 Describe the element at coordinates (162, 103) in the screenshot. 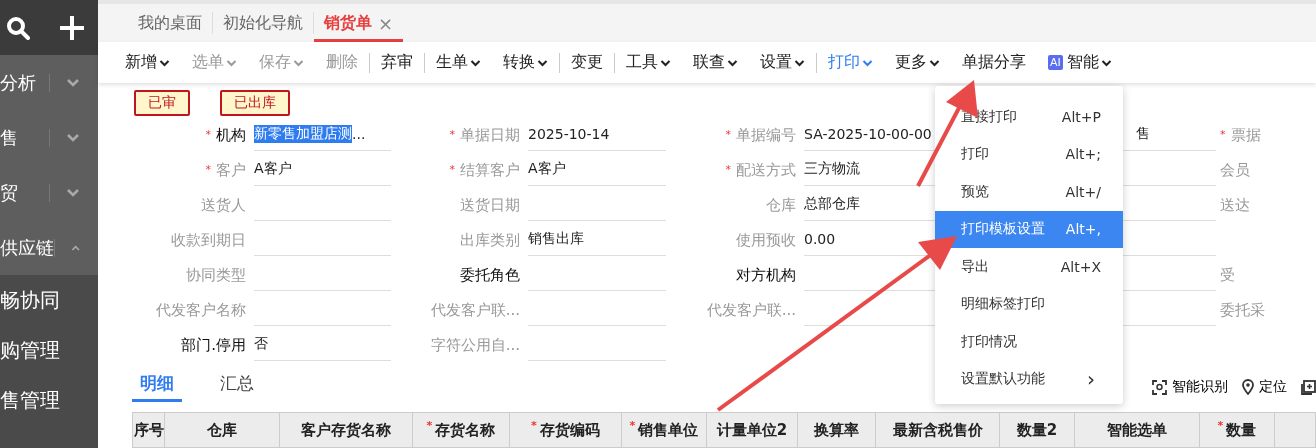

I see `status-badge: 已审` at that location.